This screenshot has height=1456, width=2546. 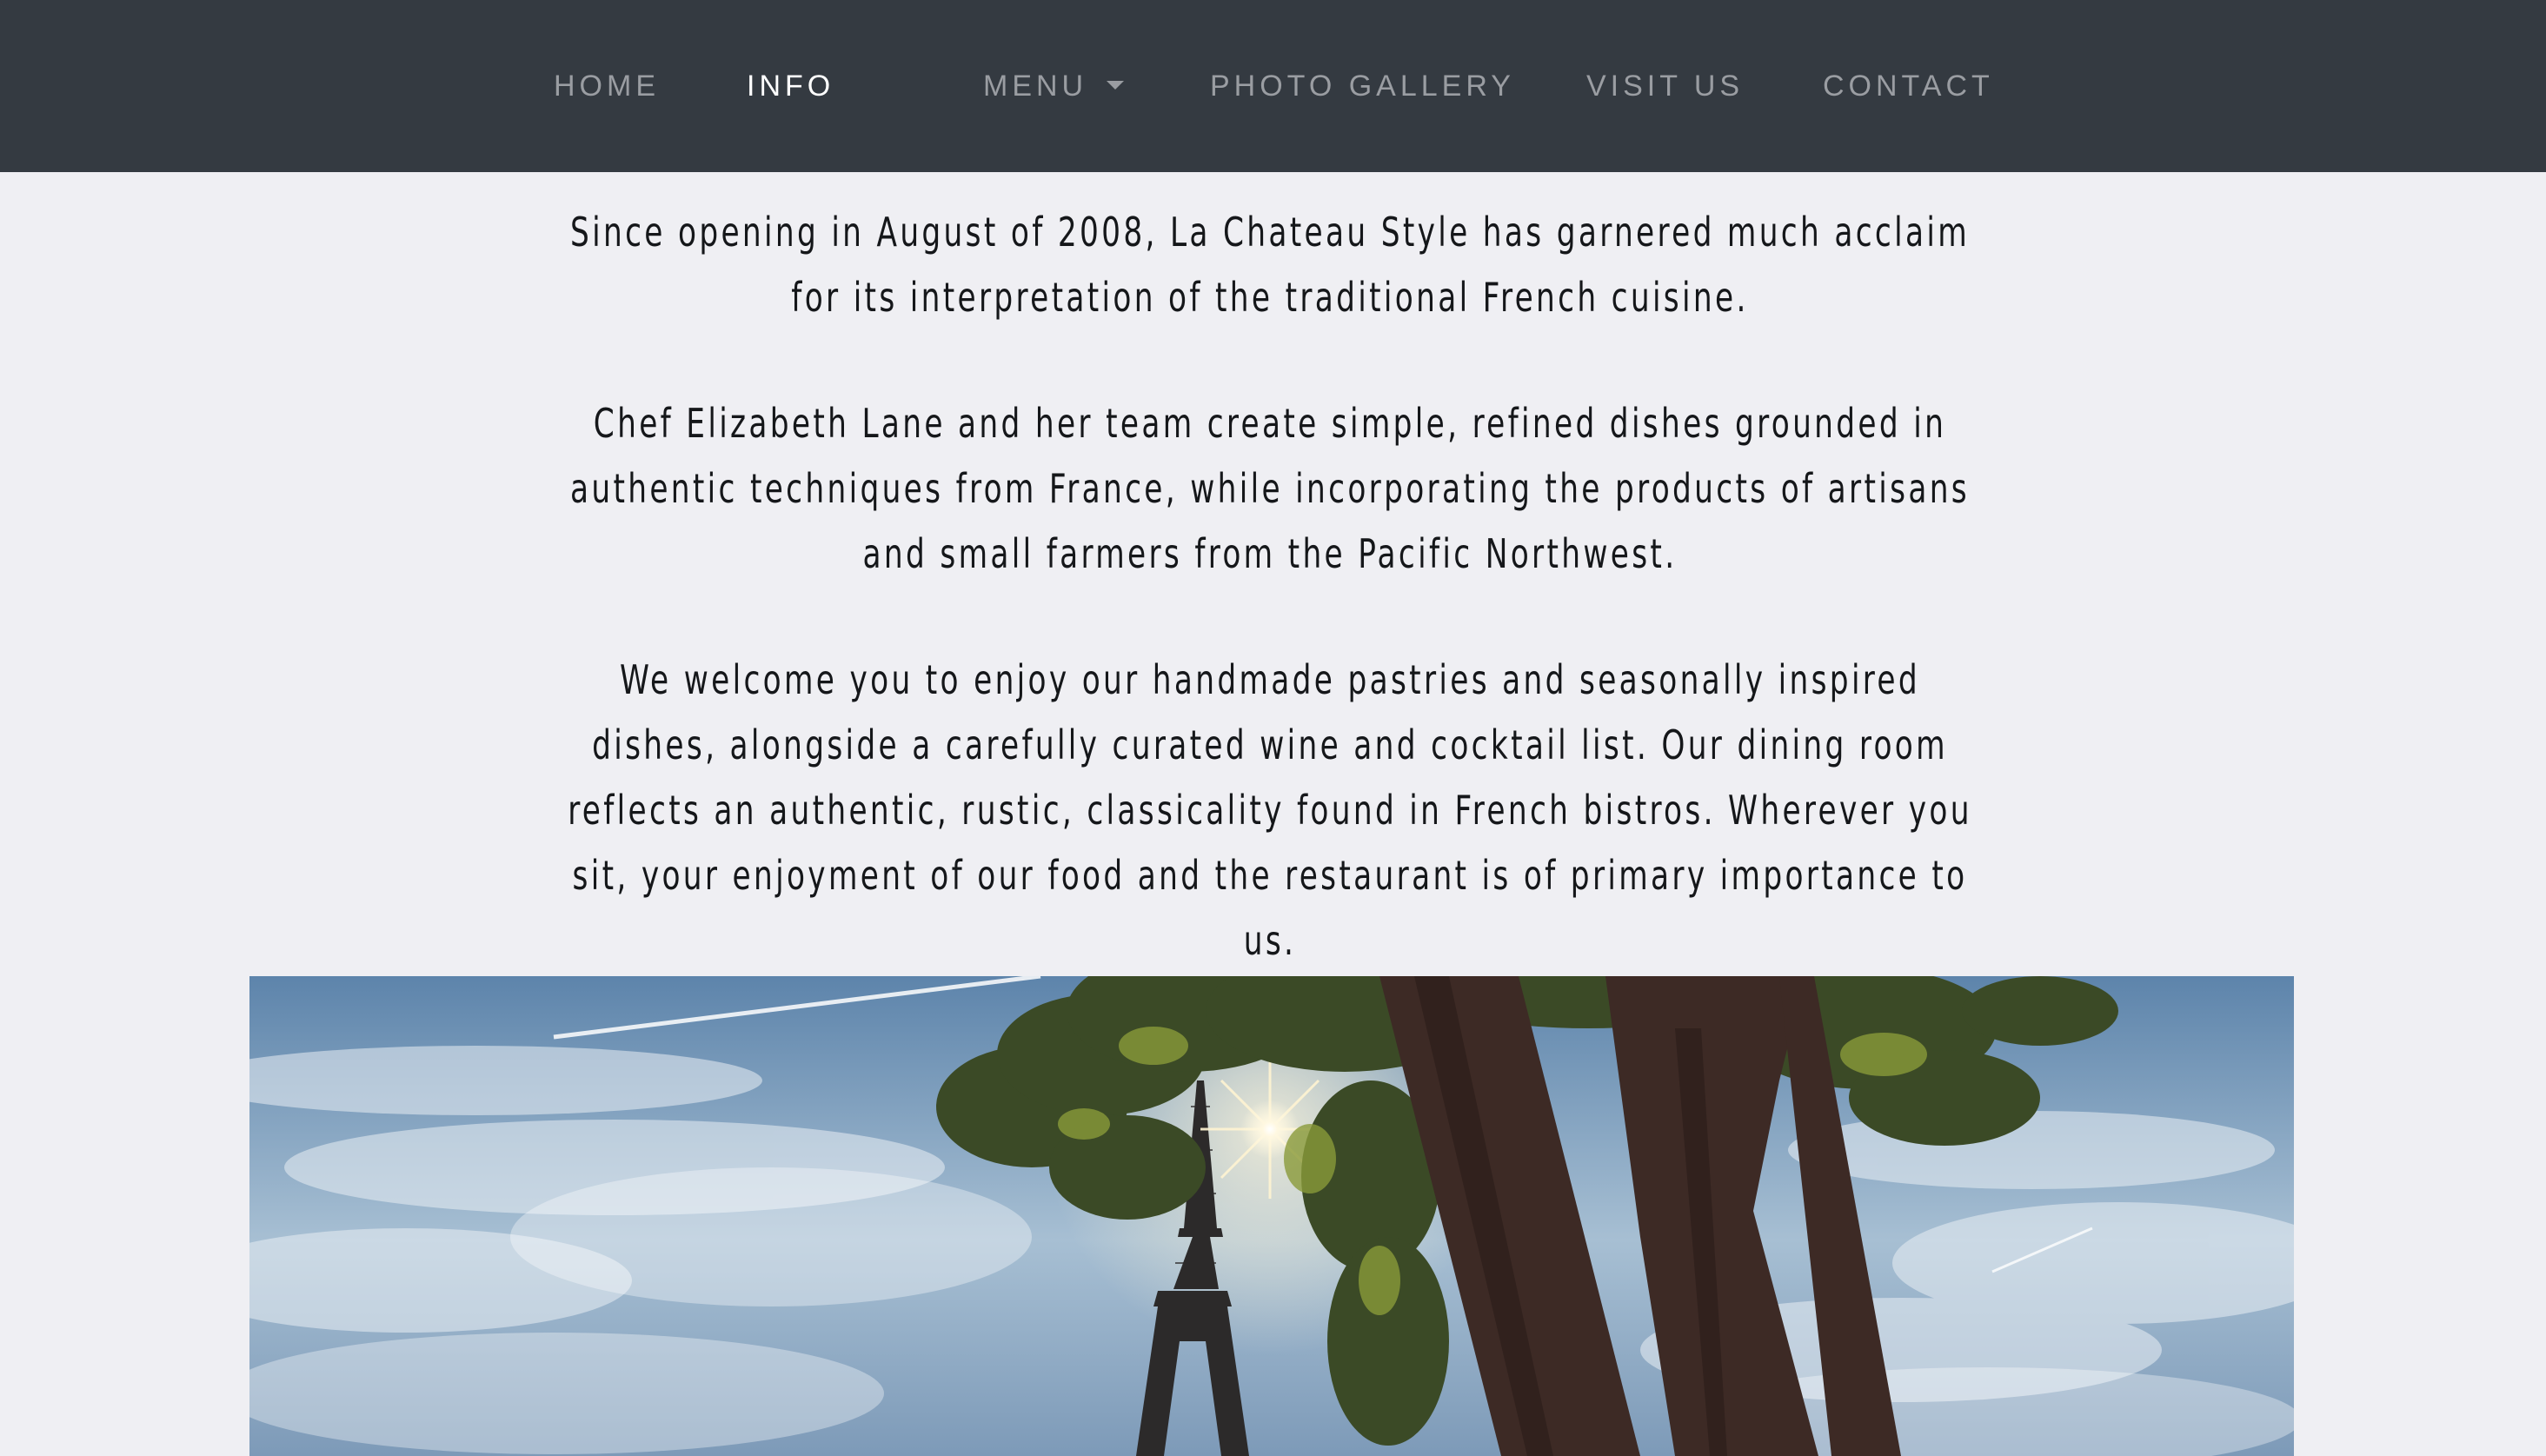 I want to click on nav-visit-us-link: VISIT US, so click(x=1665, y=86).